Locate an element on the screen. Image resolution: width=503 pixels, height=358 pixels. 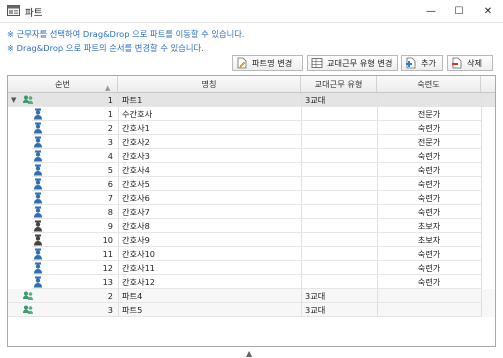
delete-label: 삭제 is located at coordinates (475, 63).